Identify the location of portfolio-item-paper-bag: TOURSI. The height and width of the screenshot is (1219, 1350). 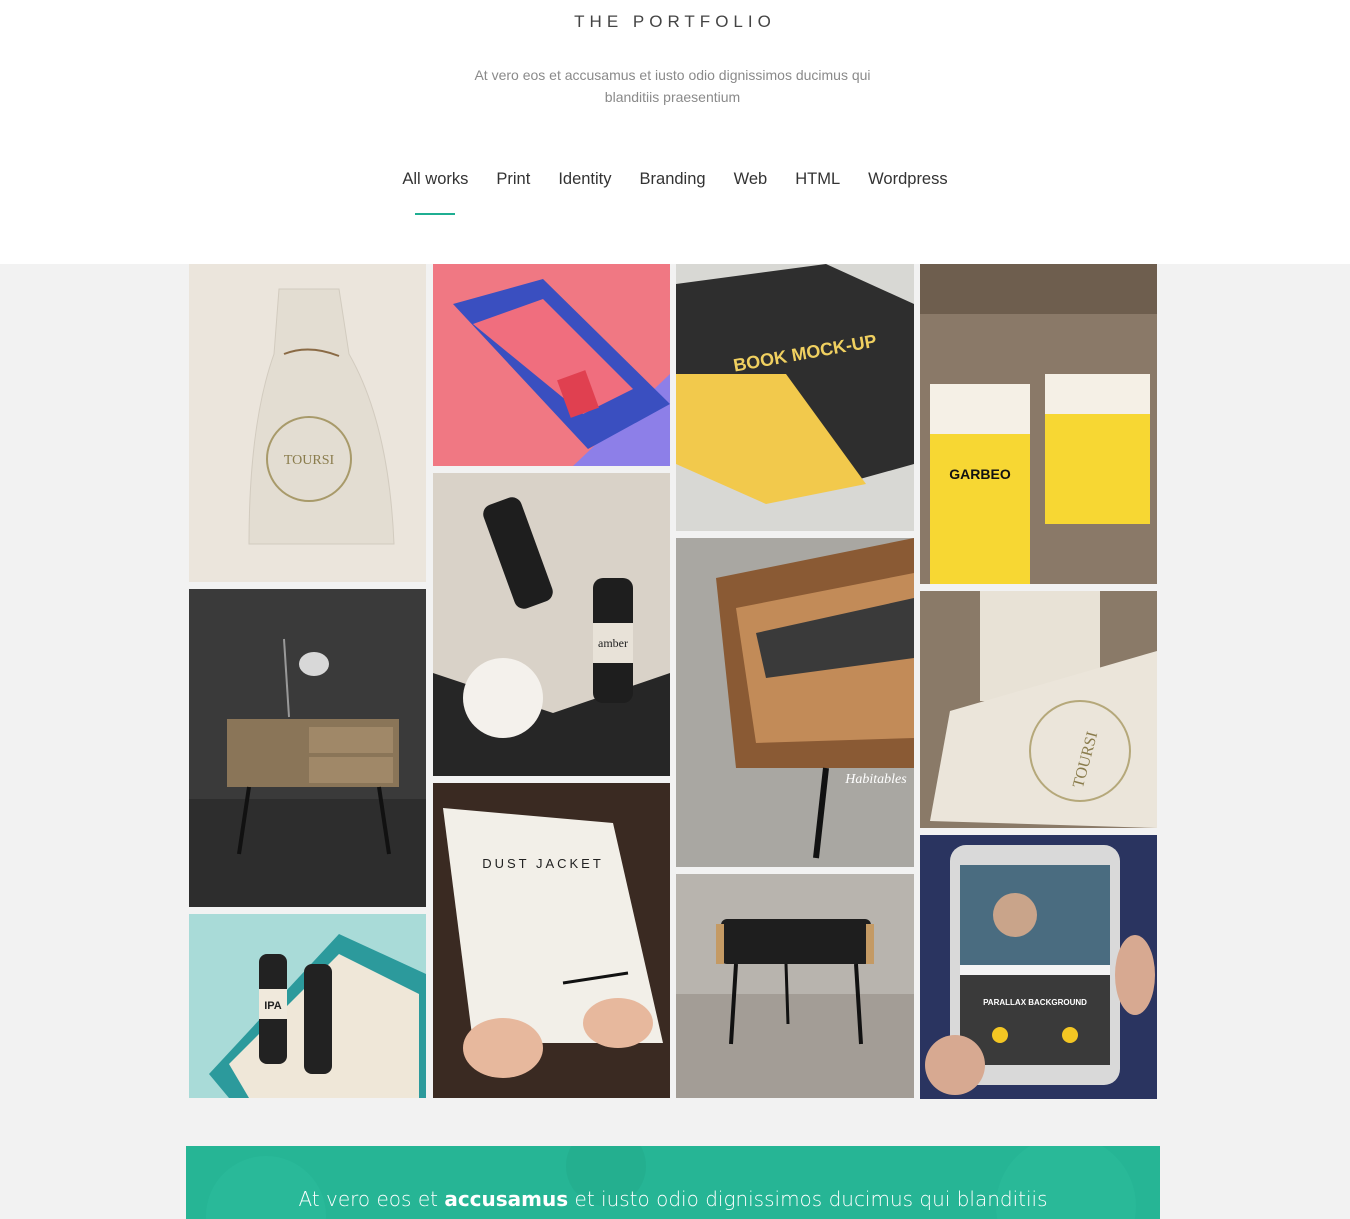
(307, 423).